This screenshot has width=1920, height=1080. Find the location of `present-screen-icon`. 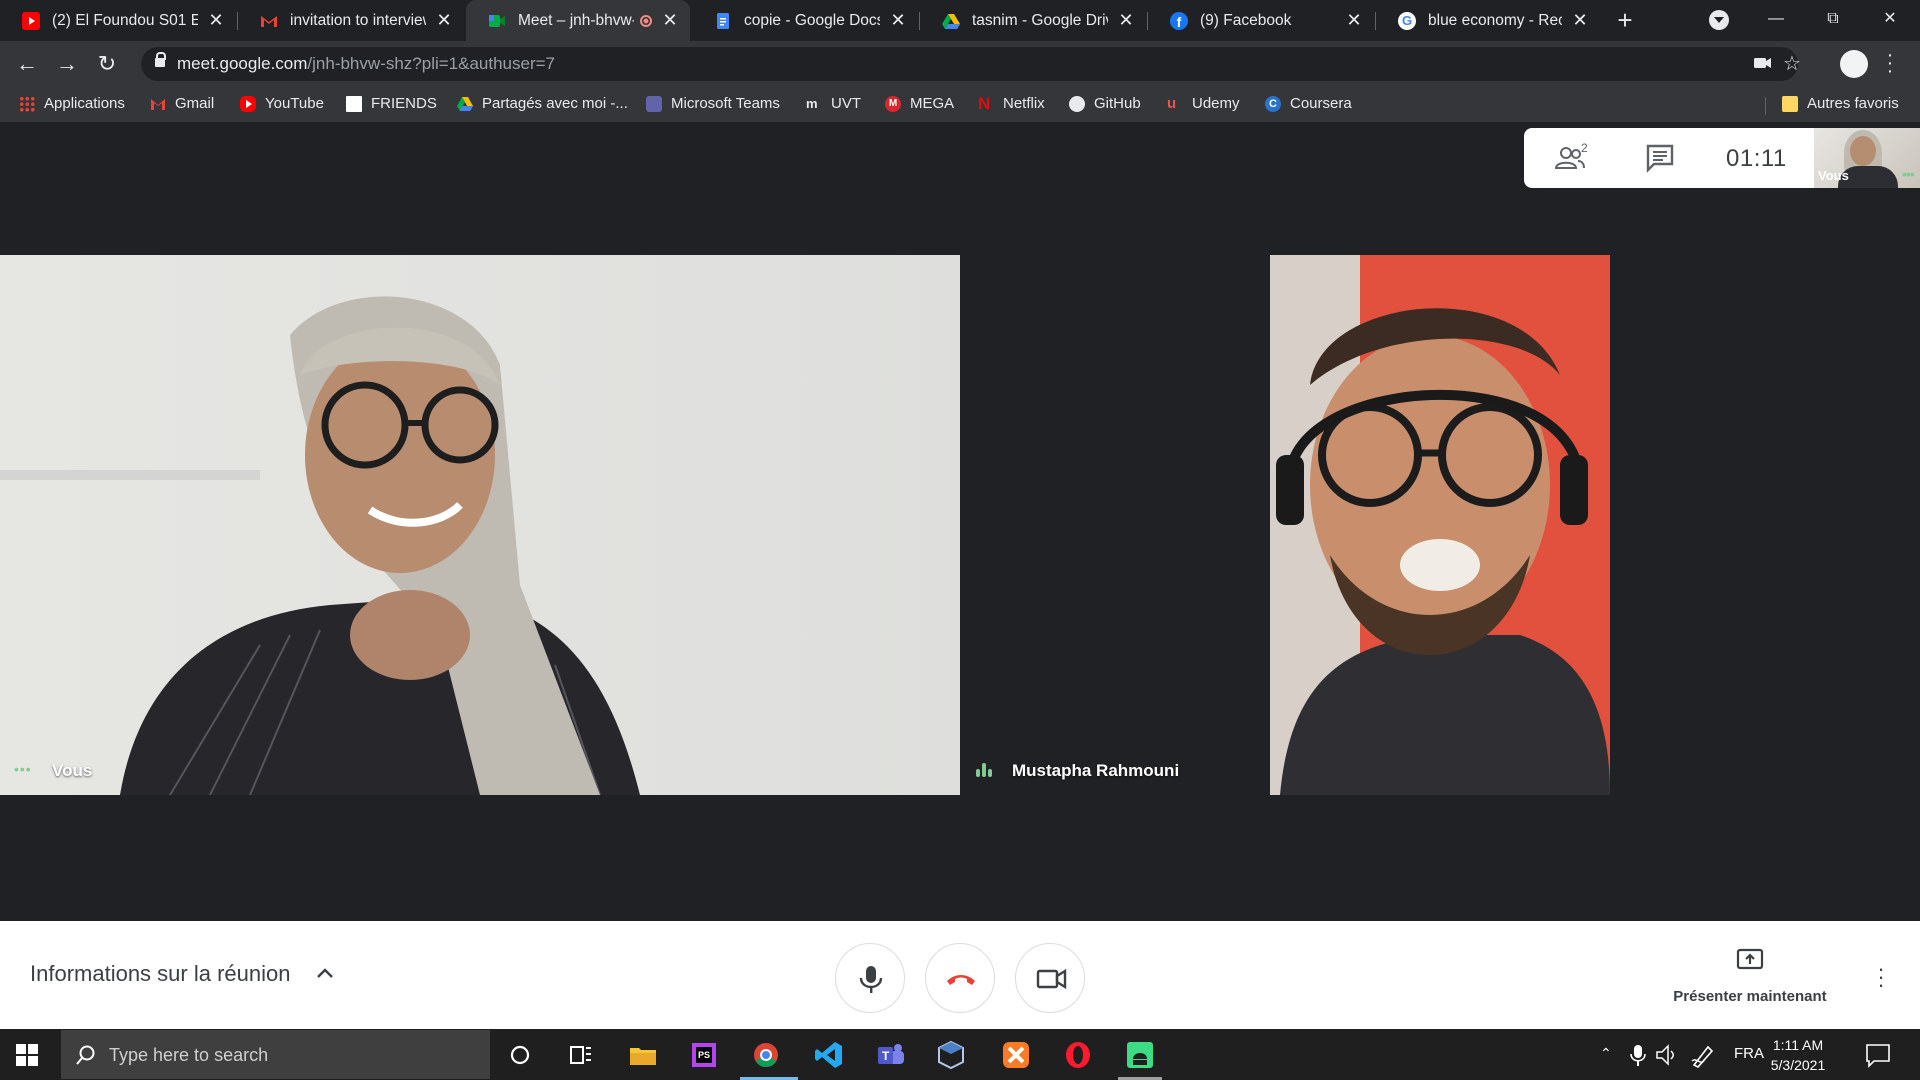

present-screen-icon is located at coordinates (1750, 959).